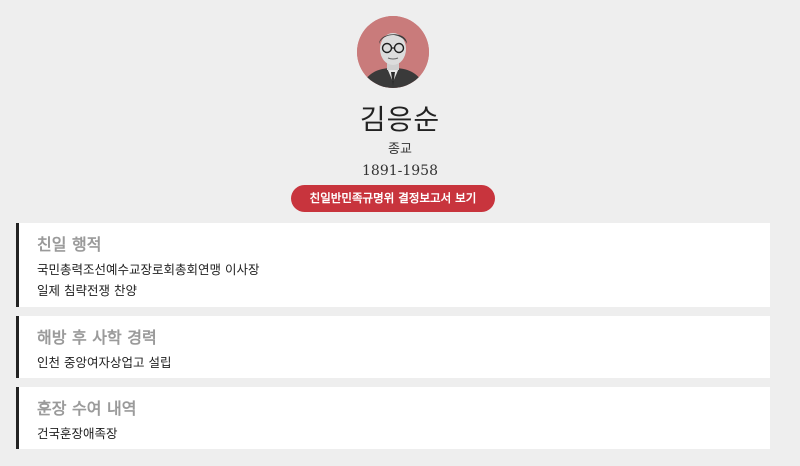 The image size is (800, 466). Describe the element at coordinates (104, 362) in the screenshot. I see `section-line: 인천 중앙여자상업고 설립` at that location.